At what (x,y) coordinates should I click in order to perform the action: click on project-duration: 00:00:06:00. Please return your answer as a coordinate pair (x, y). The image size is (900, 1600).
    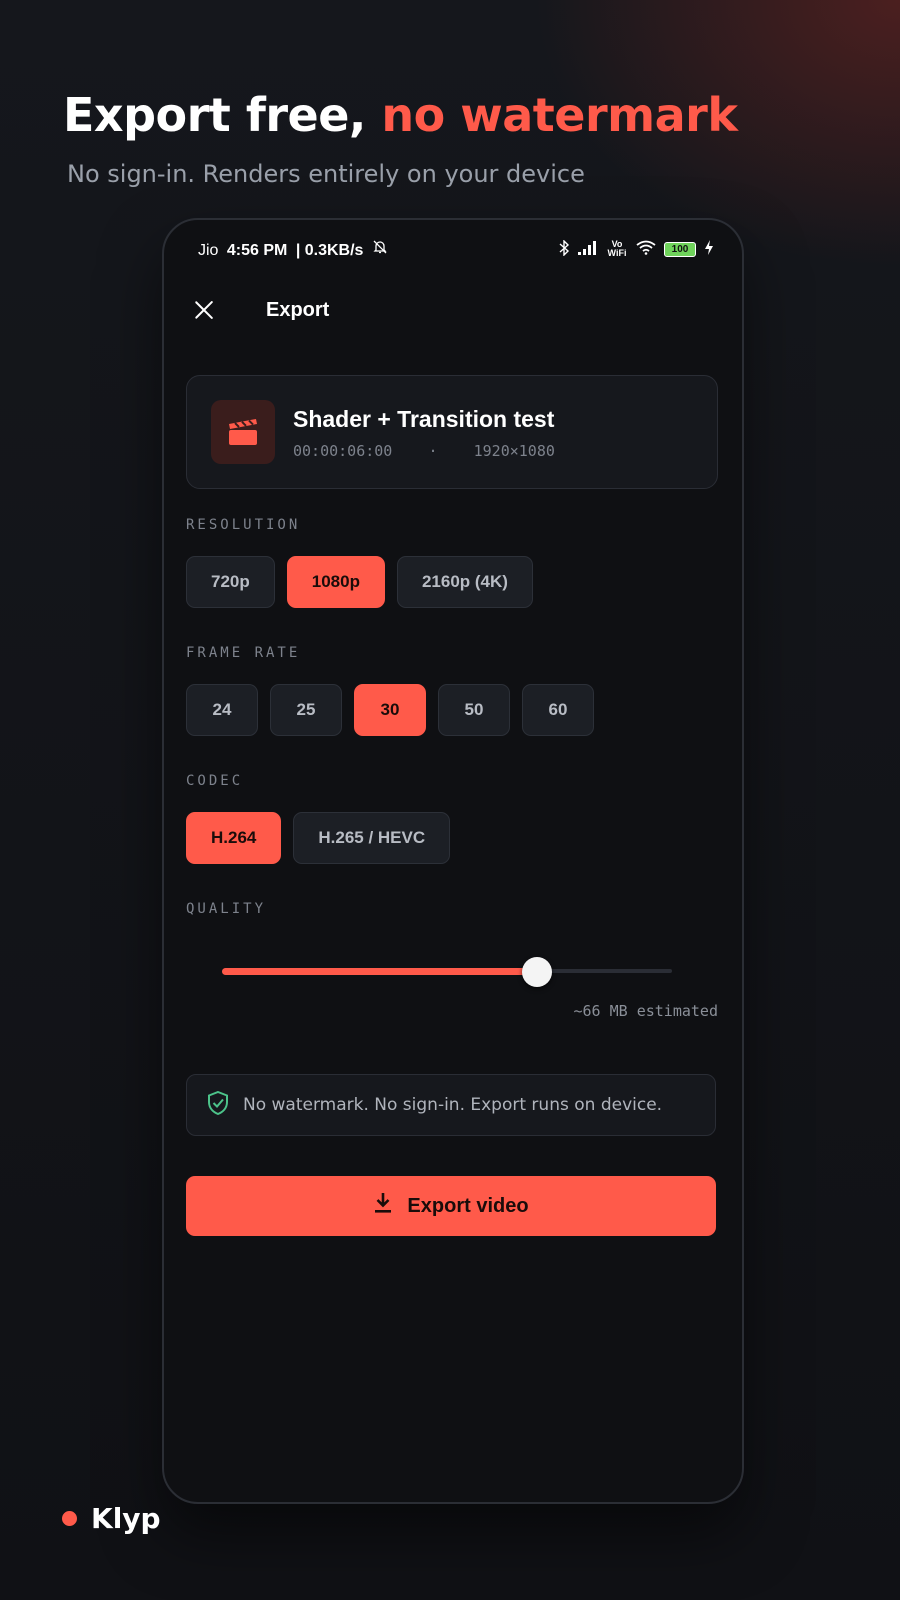
    Looking at the image, I should click on (343, 451).